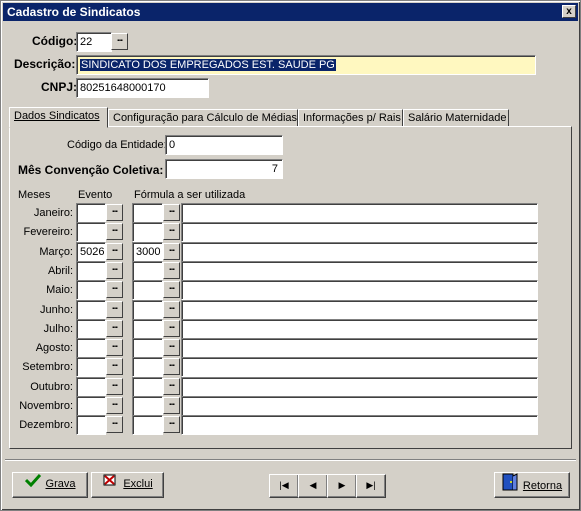 The height and width of the screenshot is (511, 581). I want to click on cnpj-input: 80251648000170, so click(142, 88).